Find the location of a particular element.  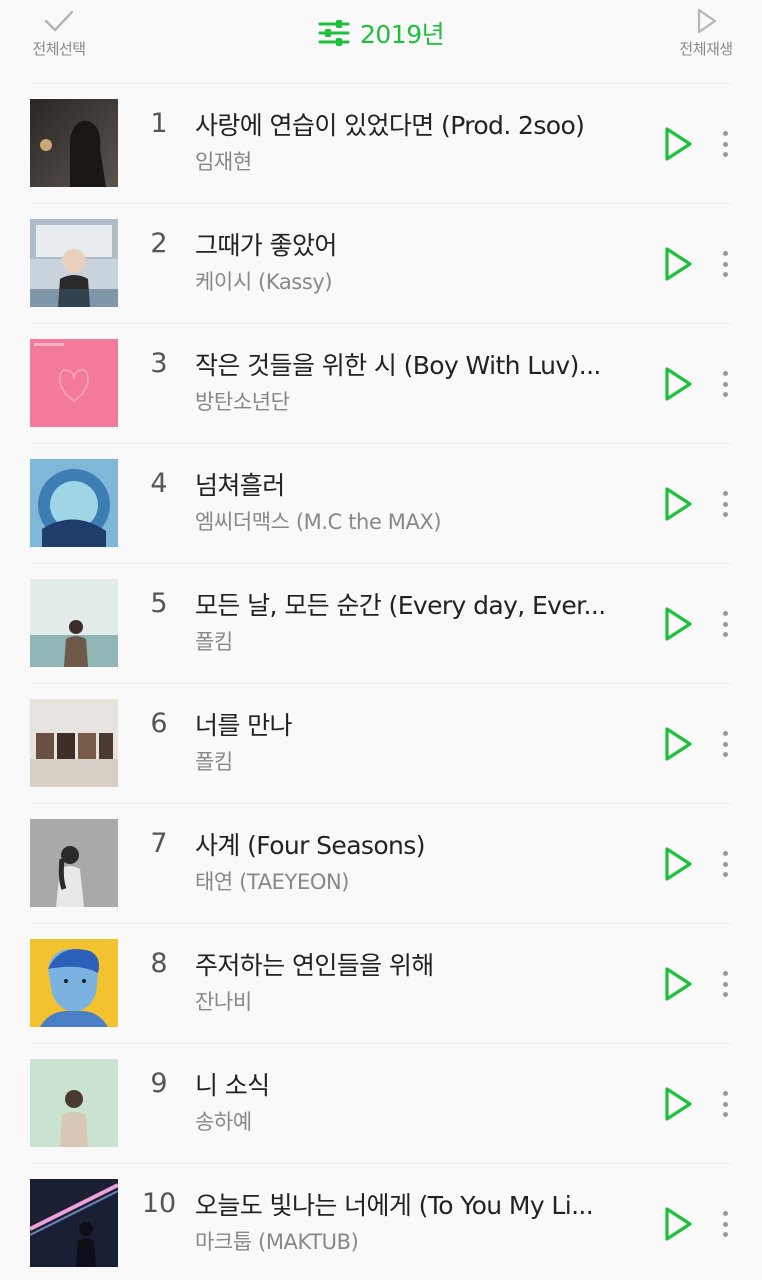

checkmark-icon is located at coordinates (59, 21).